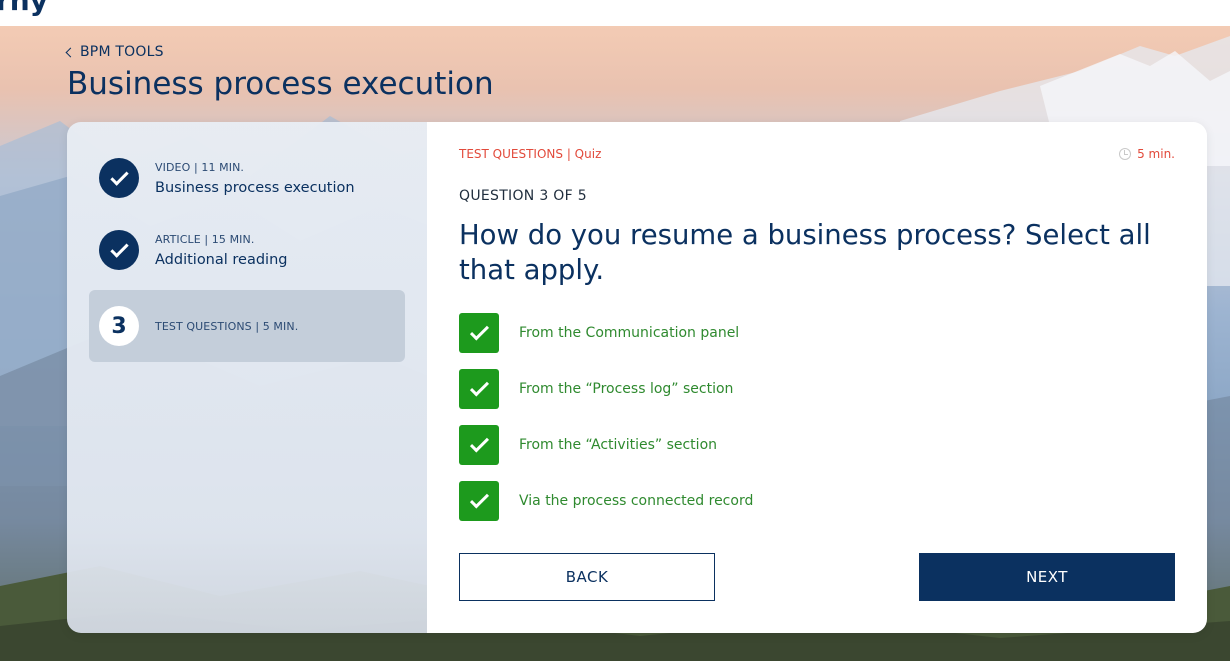  I want to click on question-counter: QUESTION 3 OF 5, so click(523, 196).